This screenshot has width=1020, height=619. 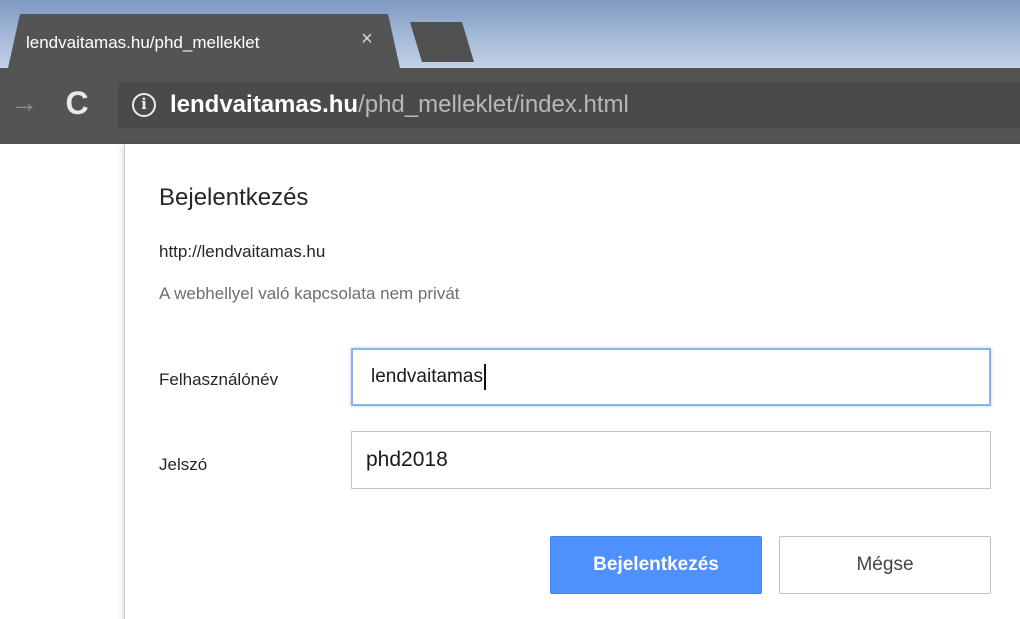 What do you see at coordinates (264, 104) in the screenshot?
I see `url-host: lendvaitamas.hu` at bounding box center [264, 104].